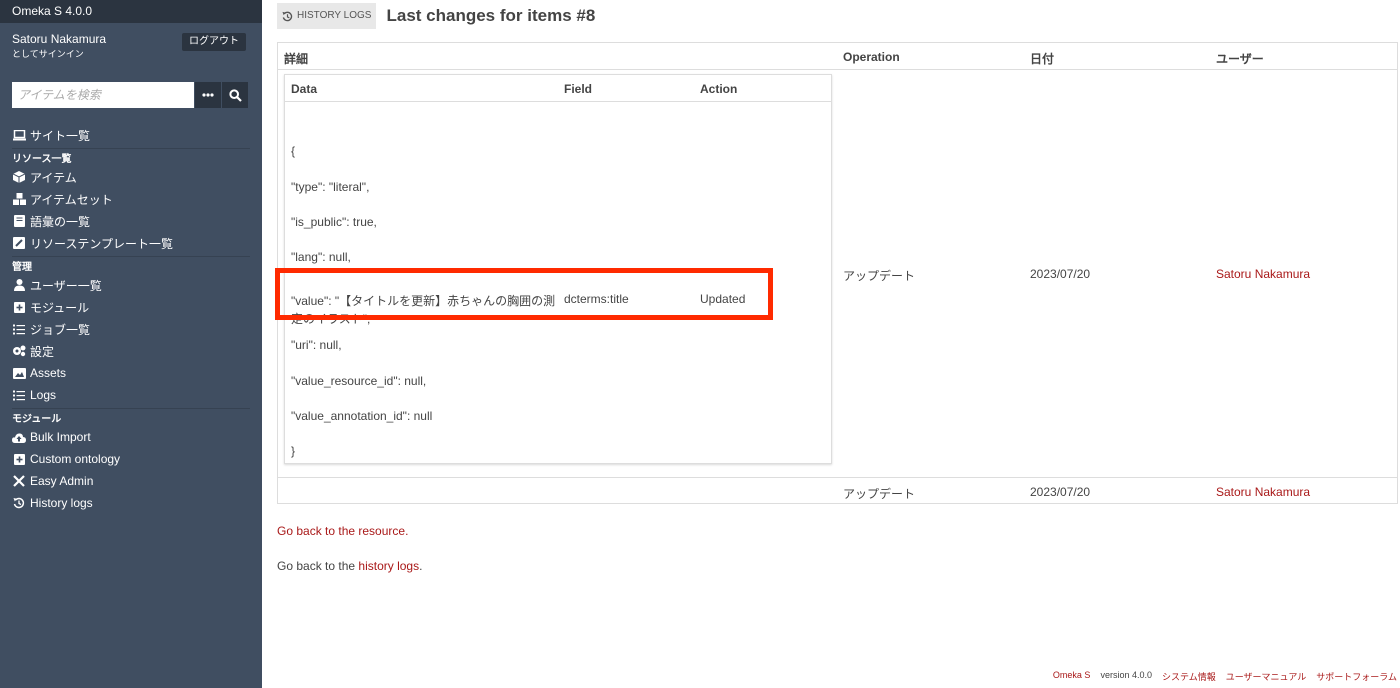 This screenshot has width=1400, height=688. I want to click on col-data: Data, so click(304, 89).